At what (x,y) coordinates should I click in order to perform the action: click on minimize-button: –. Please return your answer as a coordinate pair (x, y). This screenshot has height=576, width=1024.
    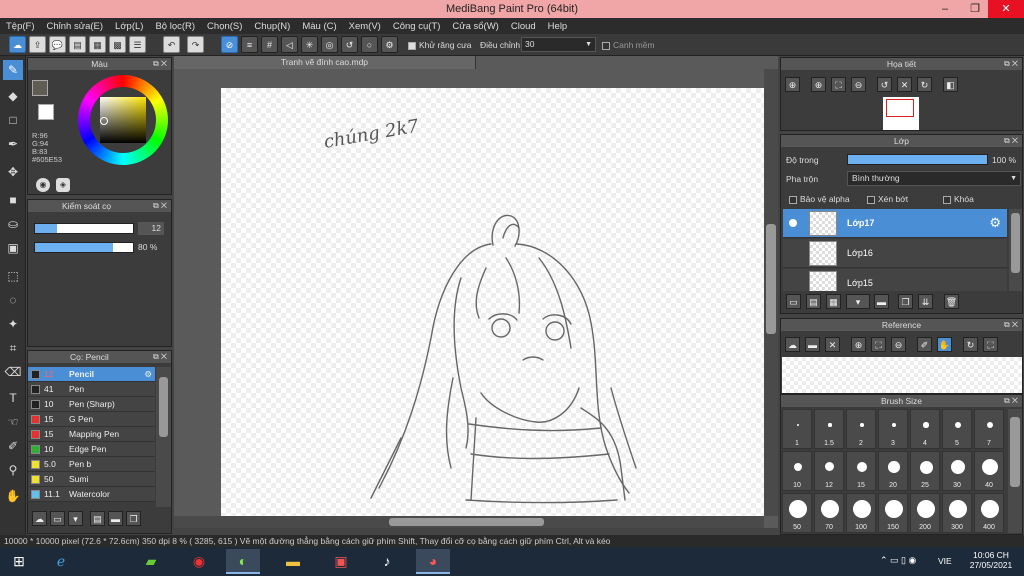
    Looking at the image, I should click on (945, 9).